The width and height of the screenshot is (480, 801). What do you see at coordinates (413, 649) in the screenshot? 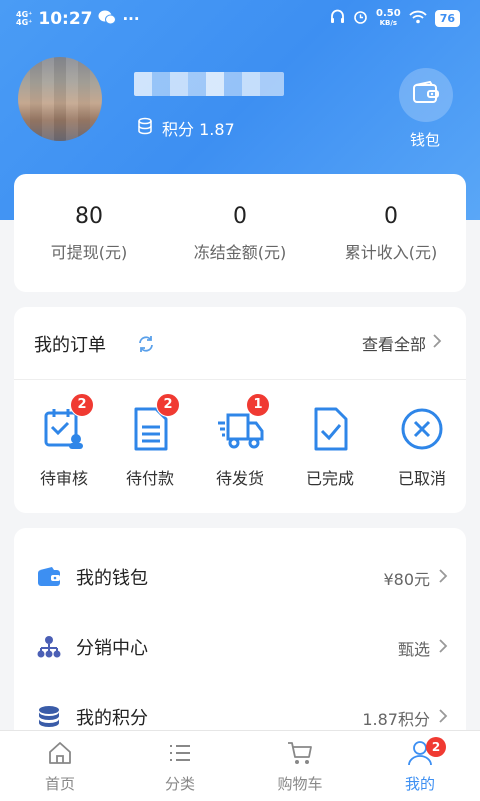
I see `menu-value-text: 甄选` at bounding box center [413, 649].